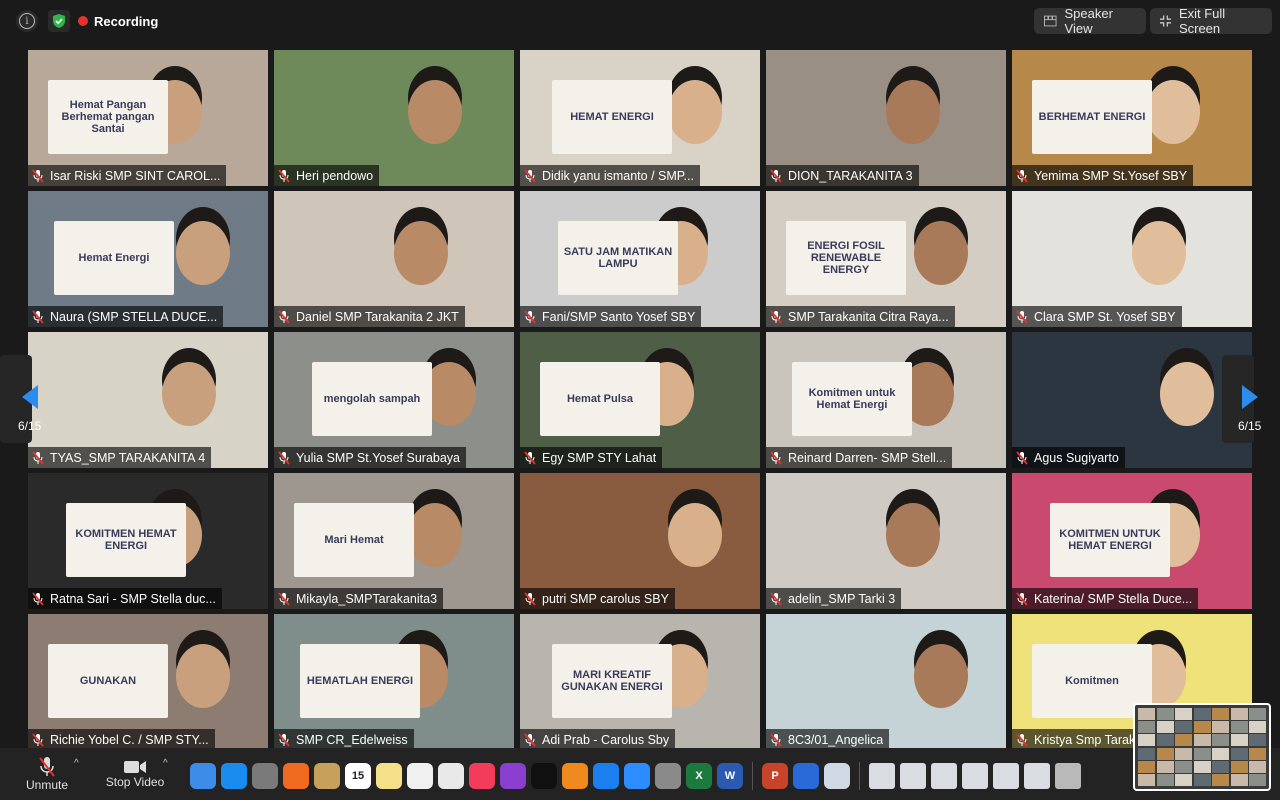  Describe the element at coordinates (20, 399) in the screenshot. I see `previous-page-button: 6/15` at that location.